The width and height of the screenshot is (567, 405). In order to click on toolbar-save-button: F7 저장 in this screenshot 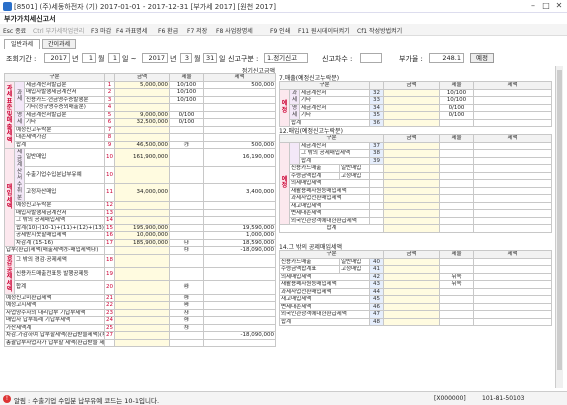, I will do `click(197, 30)`.